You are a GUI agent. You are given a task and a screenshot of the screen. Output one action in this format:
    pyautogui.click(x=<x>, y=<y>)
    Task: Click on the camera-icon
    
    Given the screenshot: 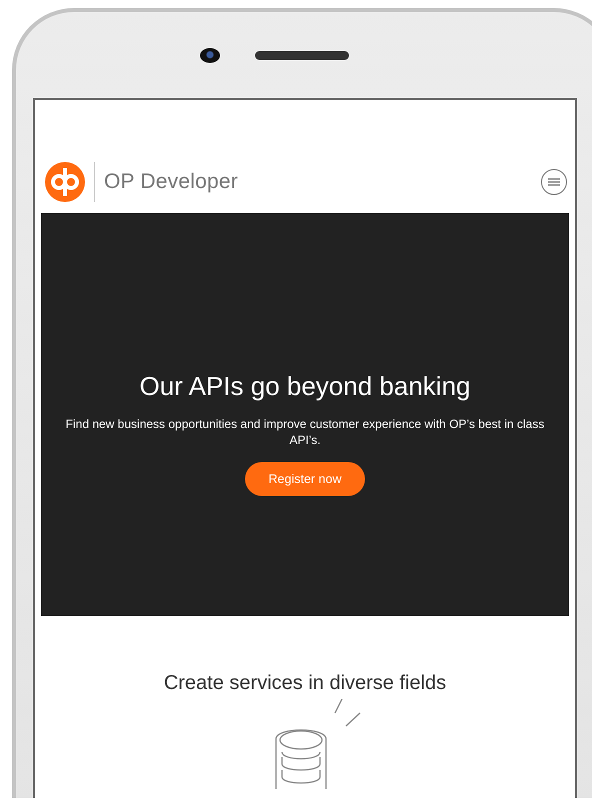 What is the action you would take?
    pyautogui.click(x=210, y=55)
    